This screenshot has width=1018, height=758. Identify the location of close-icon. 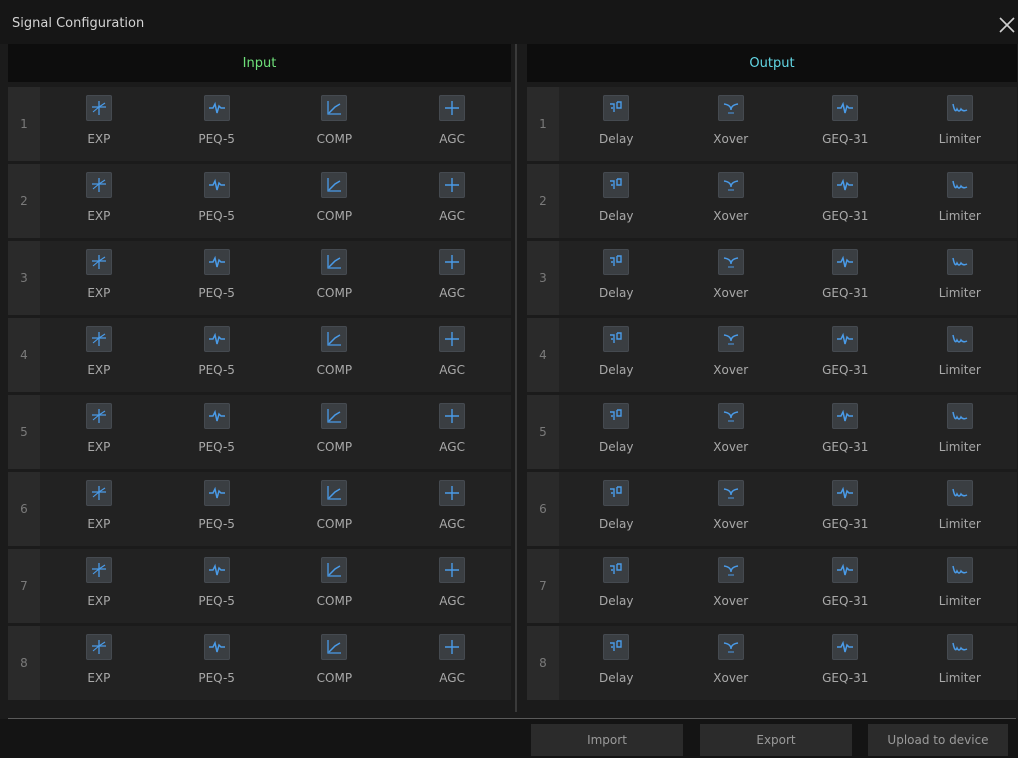
(1007, 25).